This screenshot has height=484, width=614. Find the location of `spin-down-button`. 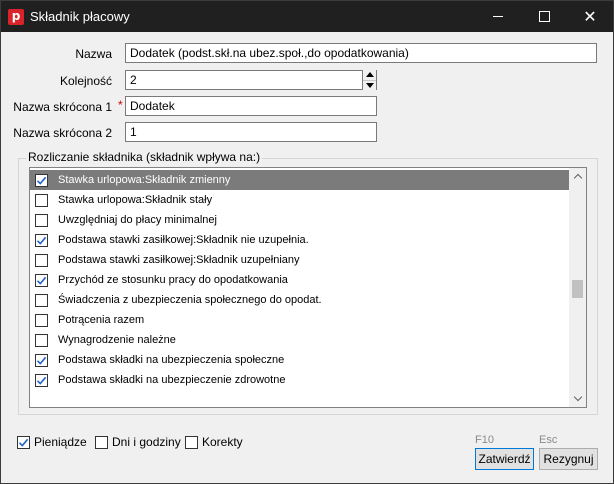

spin-down-button is located at coordinates (369, 86).